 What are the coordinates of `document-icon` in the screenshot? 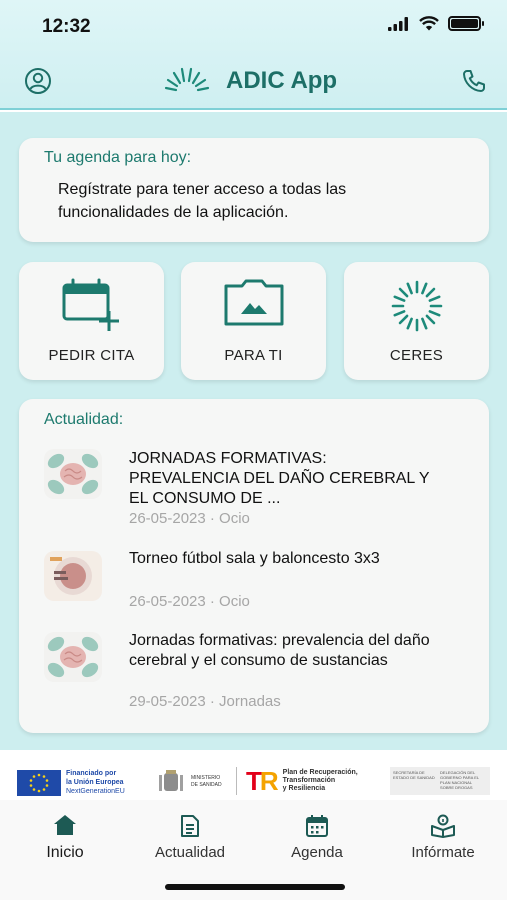 It's located at (190, 826).